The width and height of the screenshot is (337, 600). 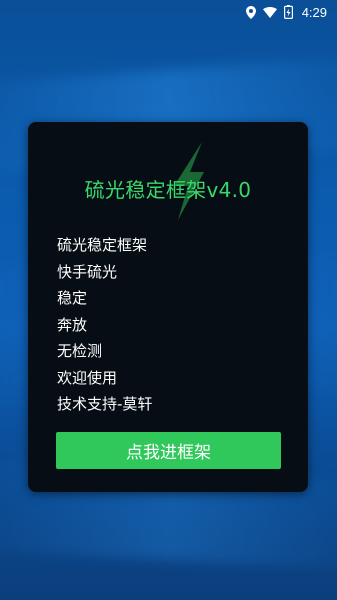 I want to click on location-icon, so click(x=250, y=12).